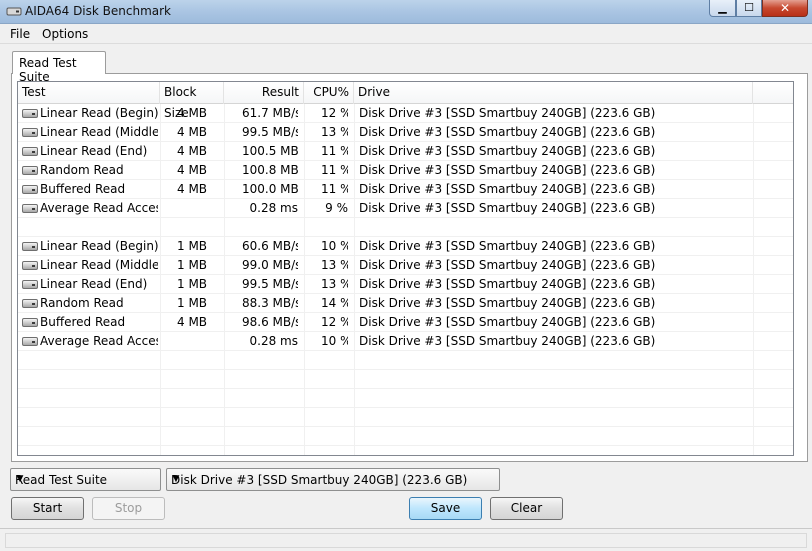  Describe the element at coordinates (20, 34) in the screenshot. I see `menu-file: File` at that location.